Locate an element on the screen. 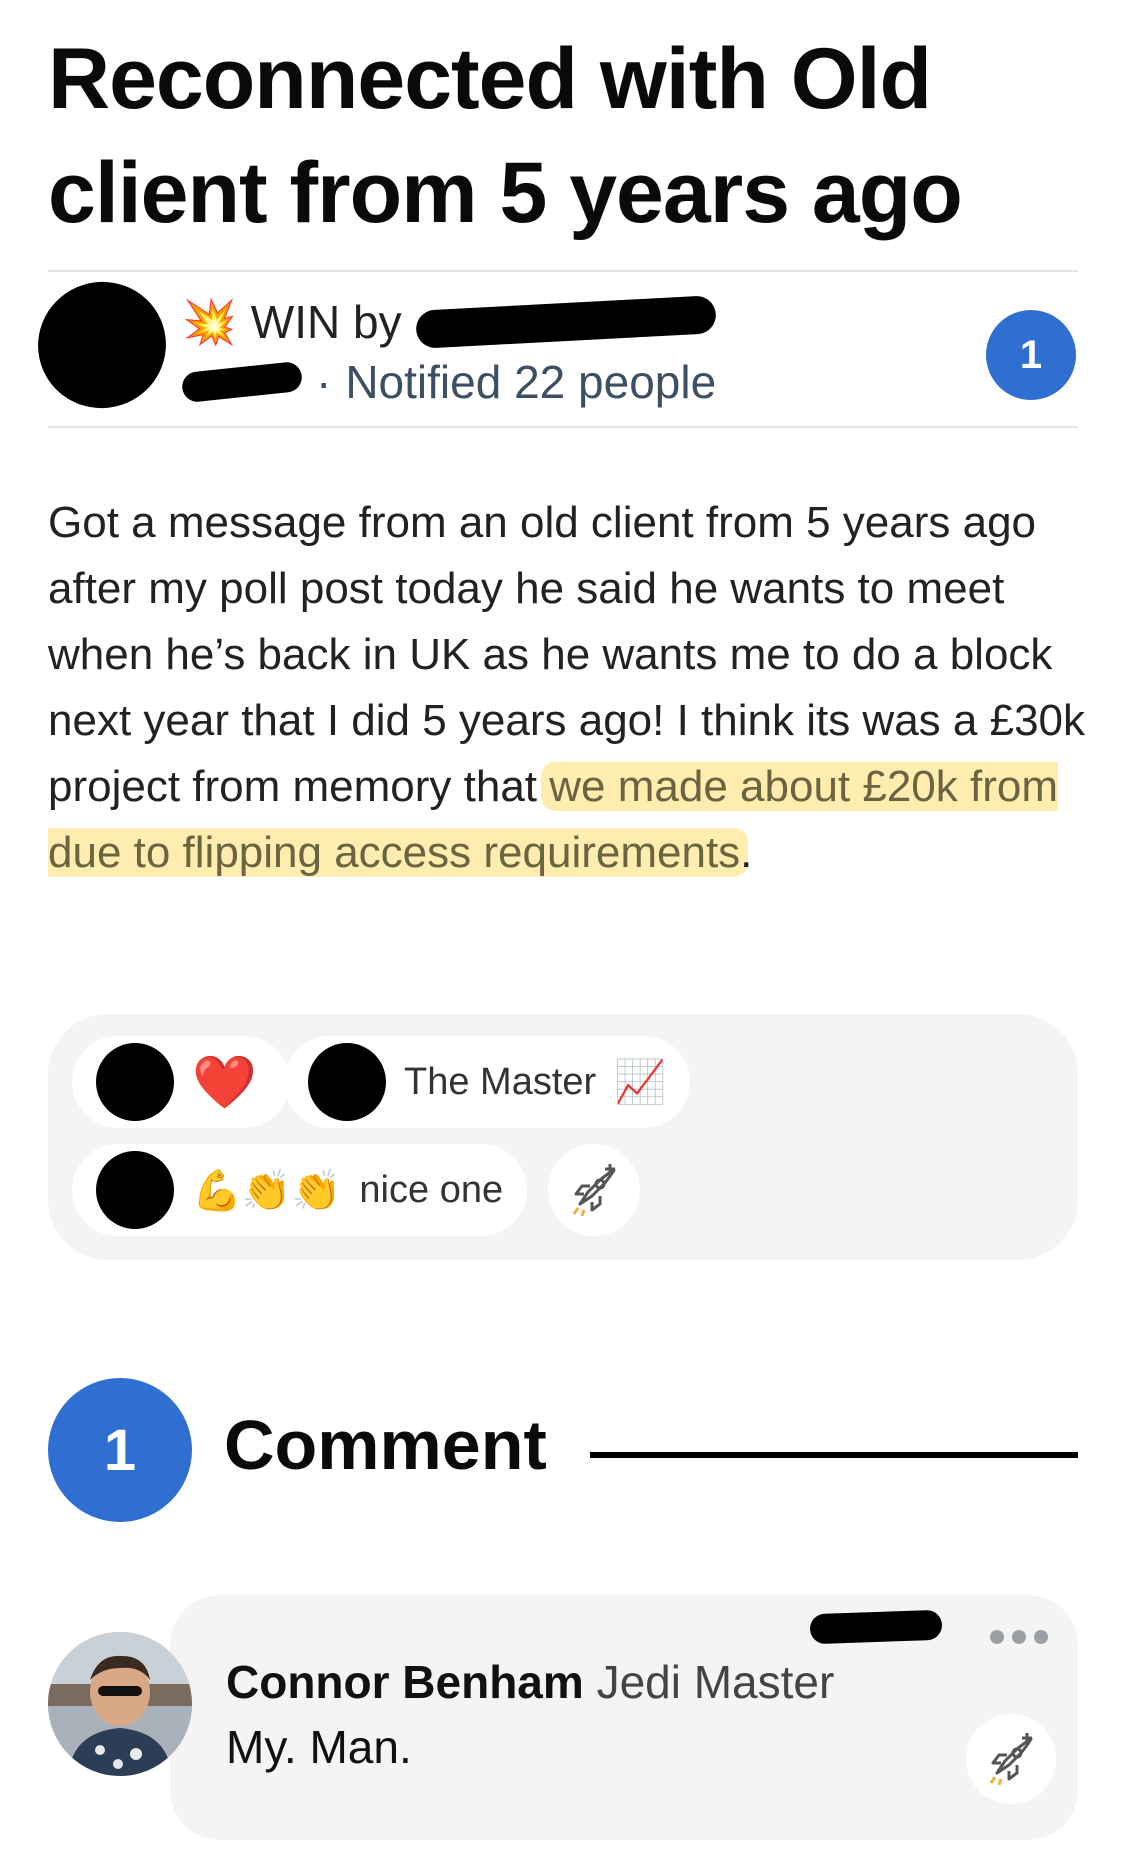 The image size is (1125, 1850). post-meta-notified: · Notified 22 people is located at coordinates (448, 382).